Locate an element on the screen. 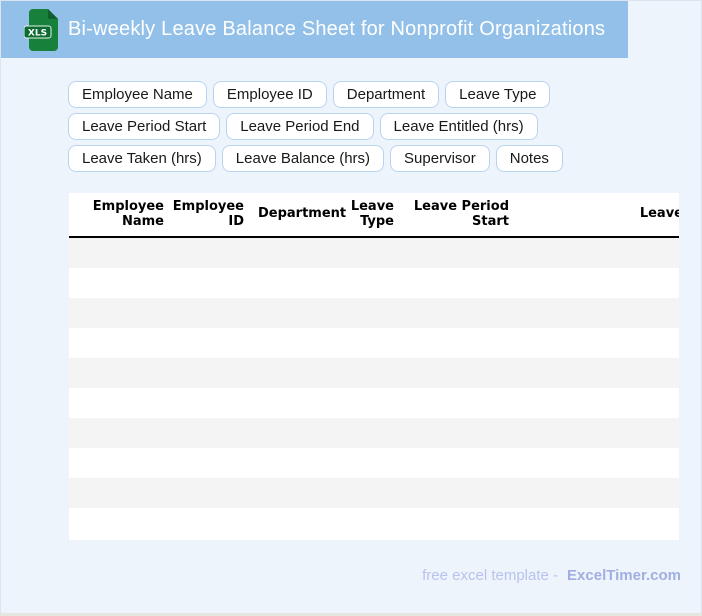  xls-file-icon: XLS is located at coordinates (41, 29).